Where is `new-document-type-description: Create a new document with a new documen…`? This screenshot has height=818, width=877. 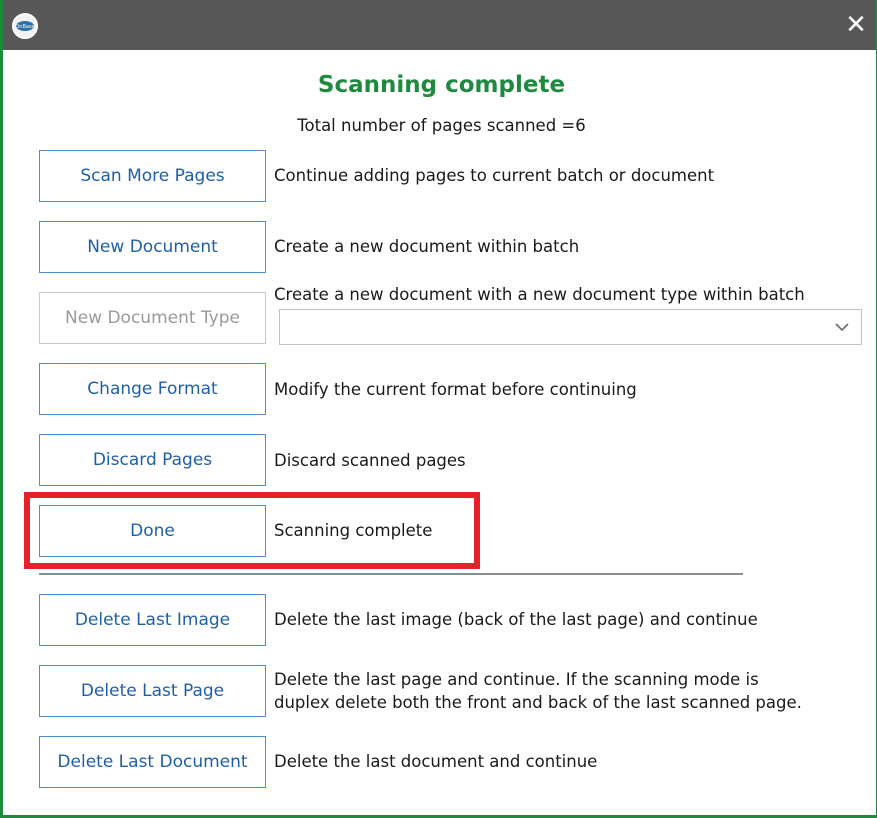
new-document-type-description: Create a new document with a new documen… is located at coordinates (539, 294).